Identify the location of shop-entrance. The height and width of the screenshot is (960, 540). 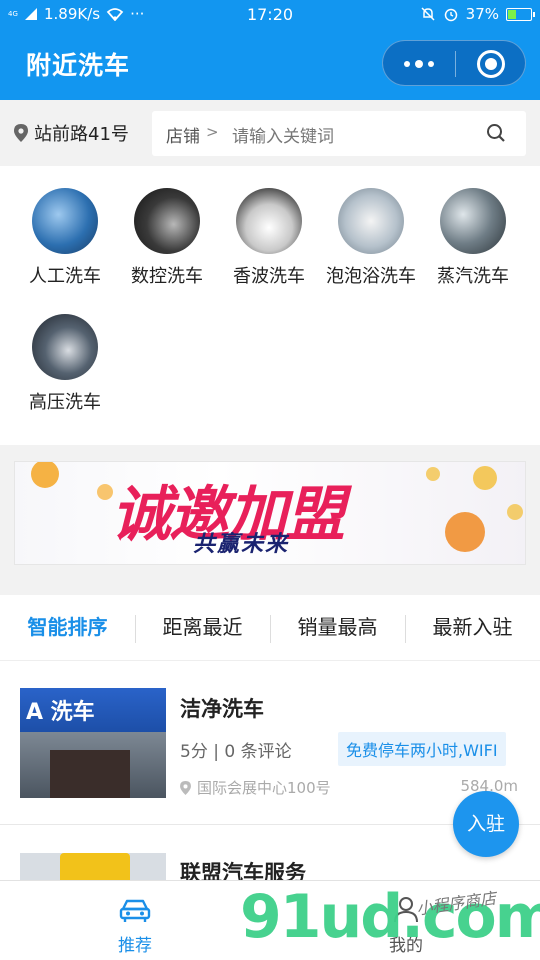
(90, 774).